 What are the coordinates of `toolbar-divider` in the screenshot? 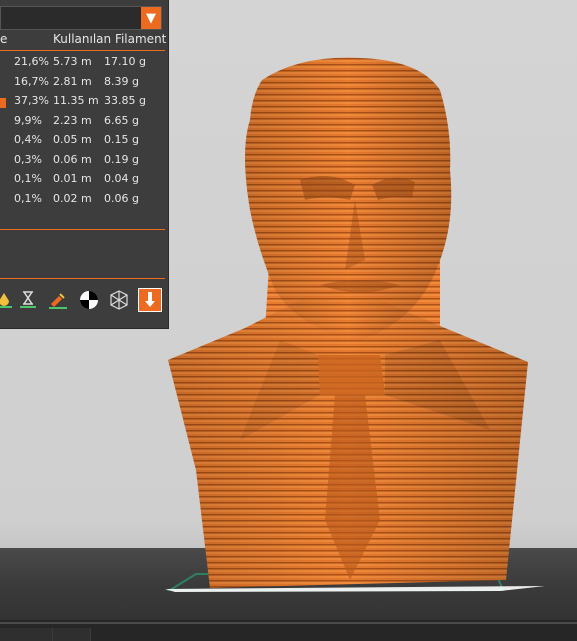 It's located at (82, 278).